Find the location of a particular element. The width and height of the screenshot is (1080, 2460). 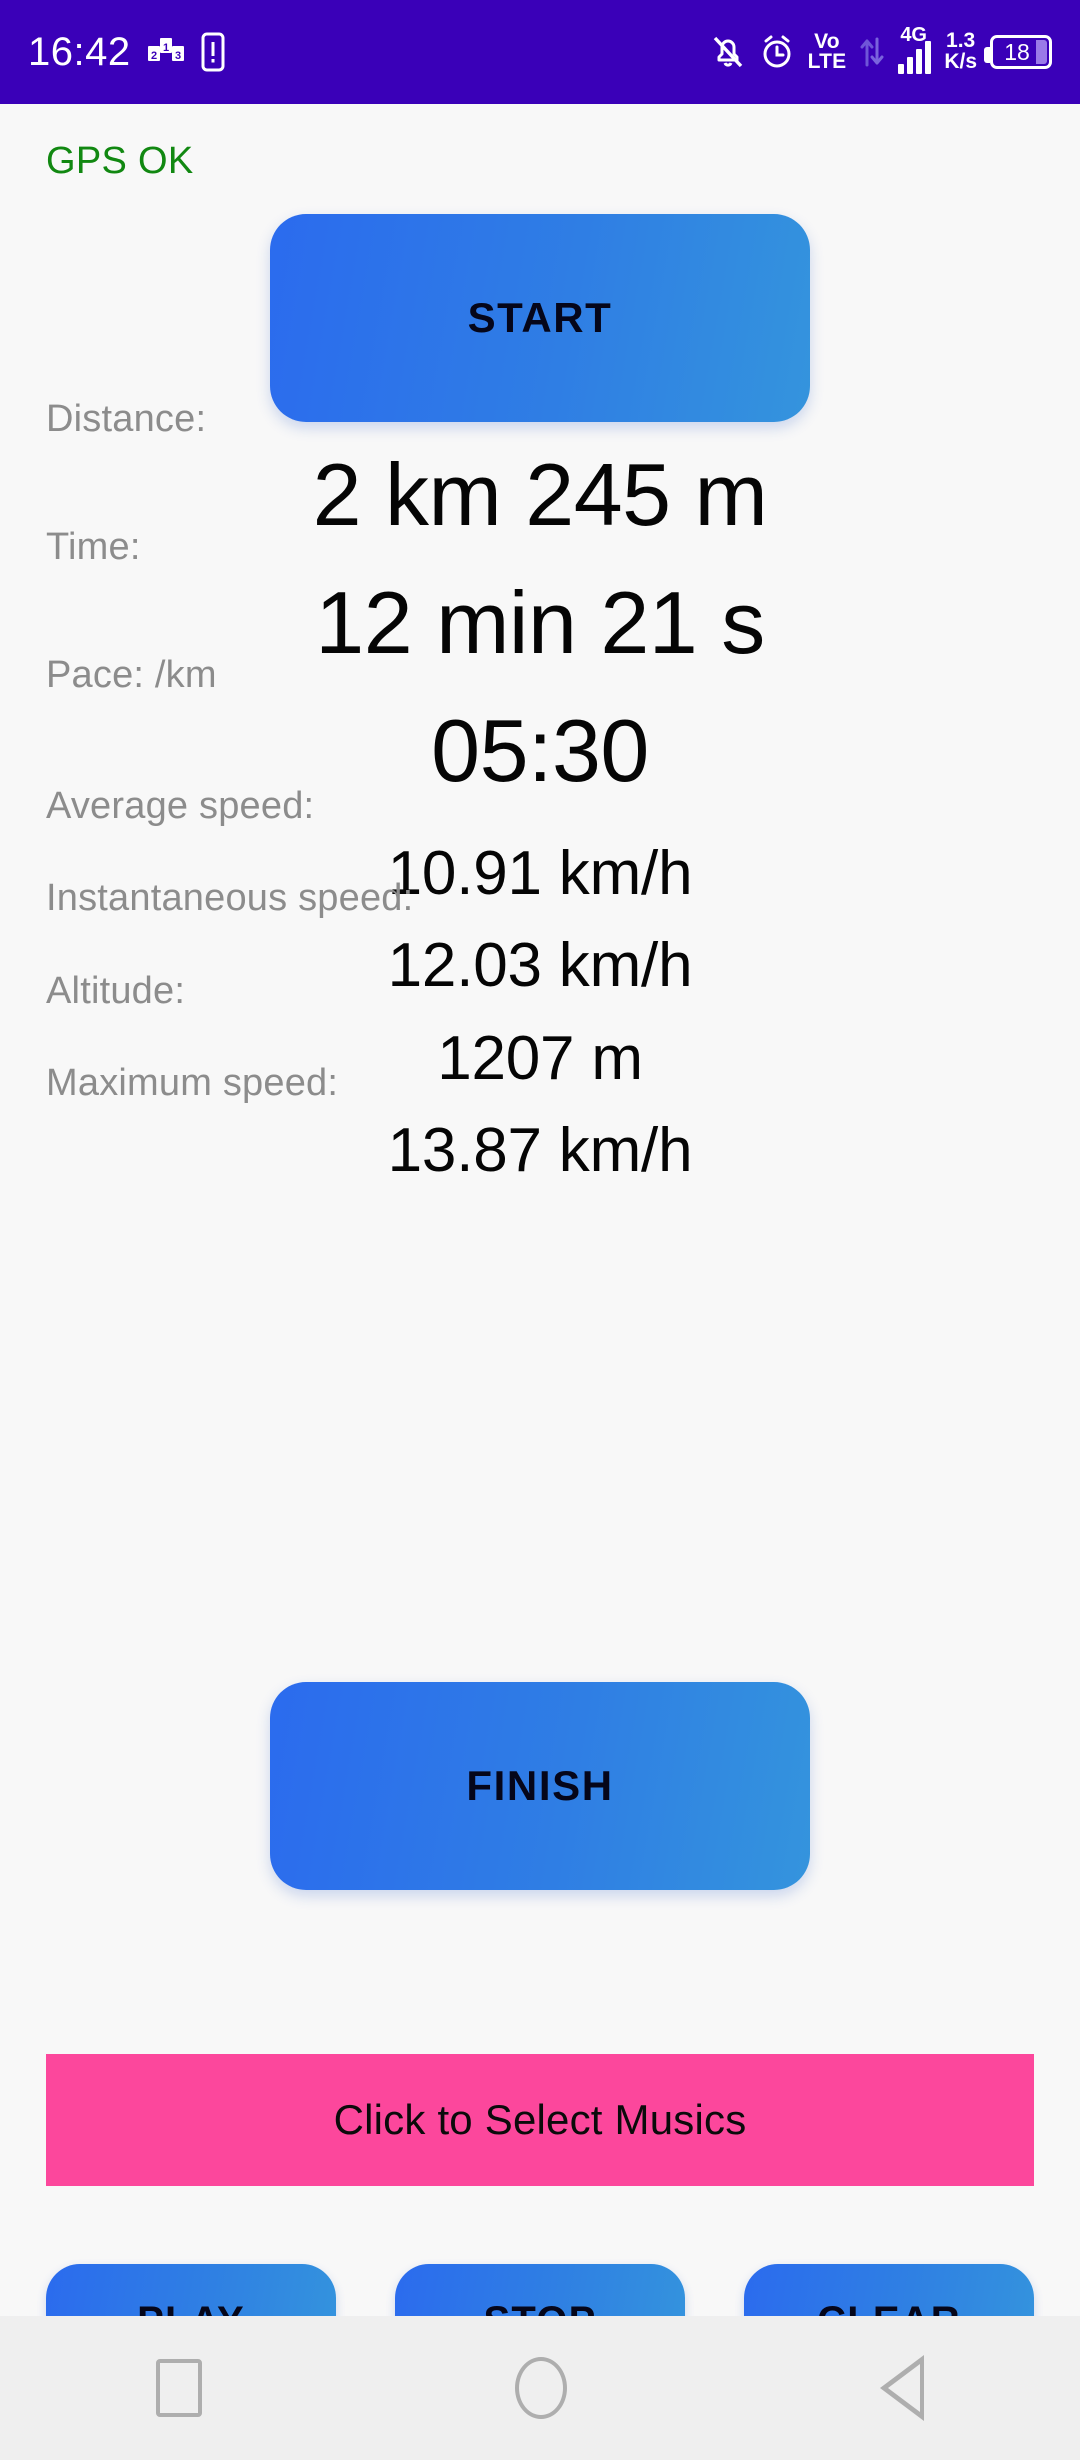

data-transfer-icon is located at coordinates (872, 52).